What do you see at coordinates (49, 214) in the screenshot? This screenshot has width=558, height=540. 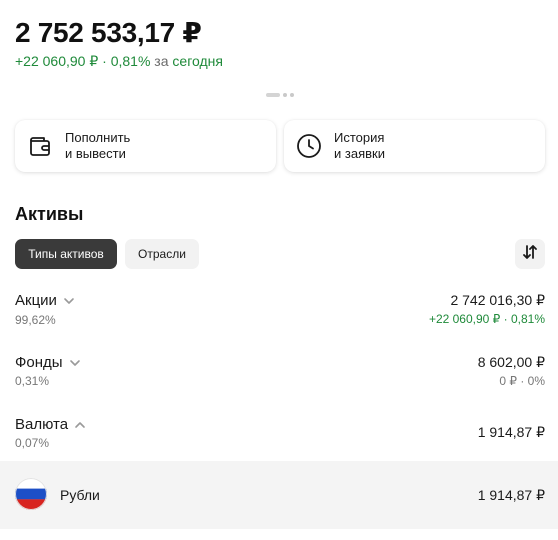 I see `assets-title: Активы` at bounding box center [49, 214].